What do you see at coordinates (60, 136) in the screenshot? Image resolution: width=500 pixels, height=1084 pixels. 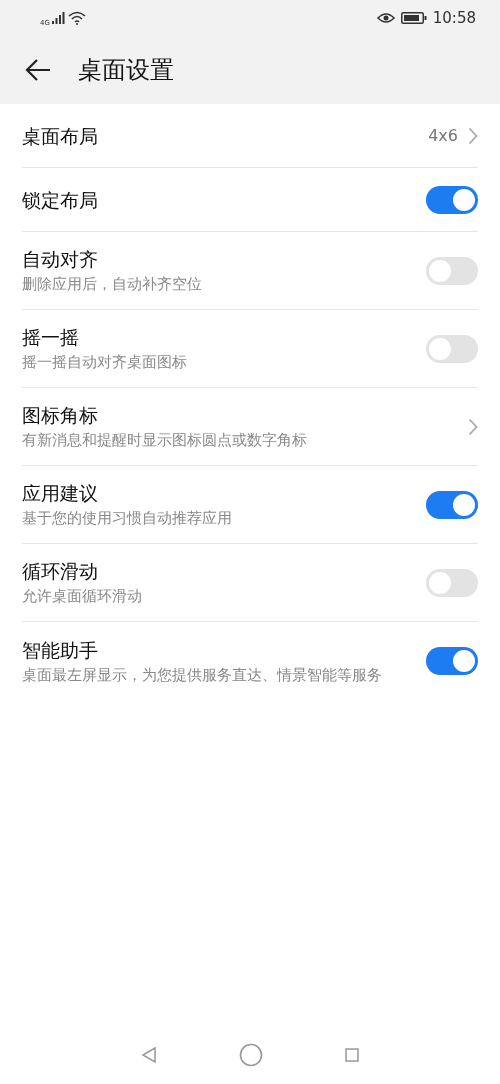 I see `setting-title: 桌面布局` at bounding box center [60, 136].